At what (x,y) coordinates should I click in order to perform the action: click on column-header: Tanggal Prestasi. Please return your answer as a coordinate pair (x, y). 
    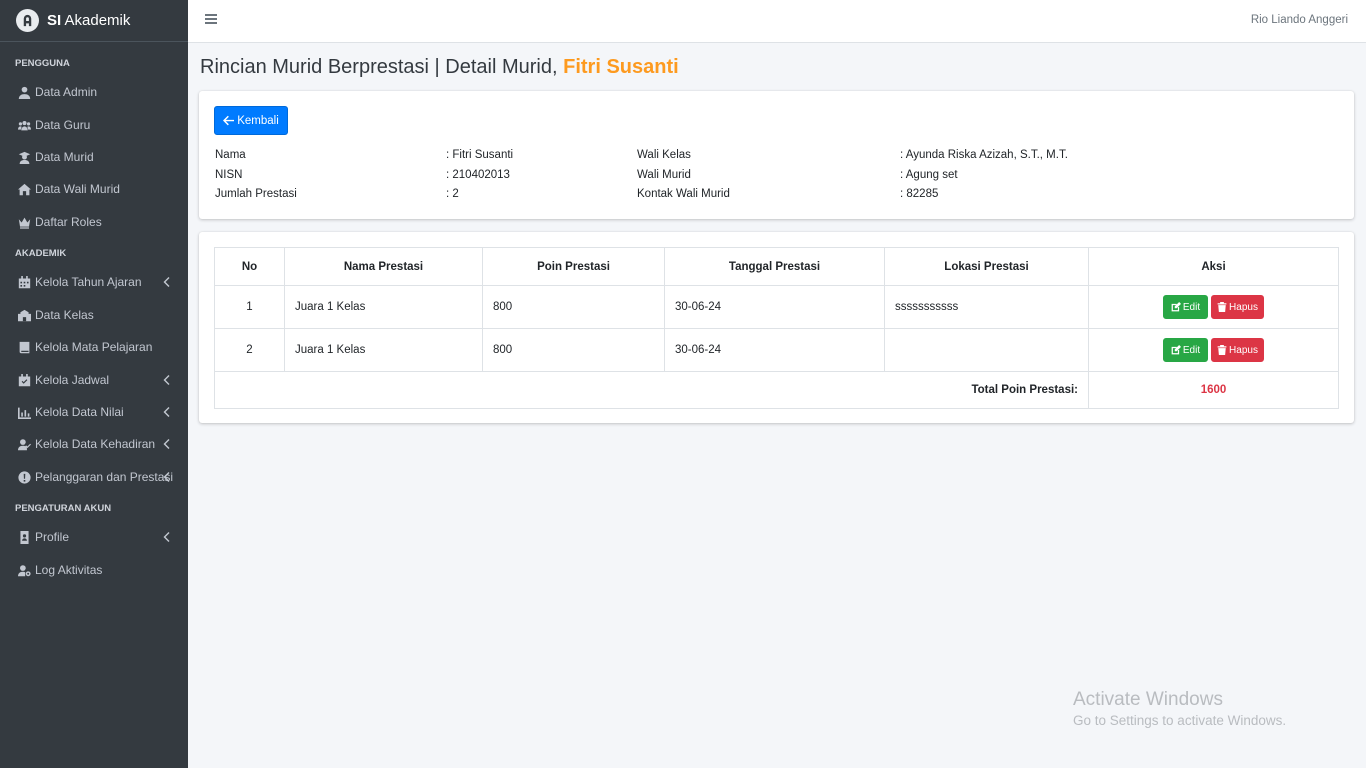
    Looking at the image, I should click on (774, 266).